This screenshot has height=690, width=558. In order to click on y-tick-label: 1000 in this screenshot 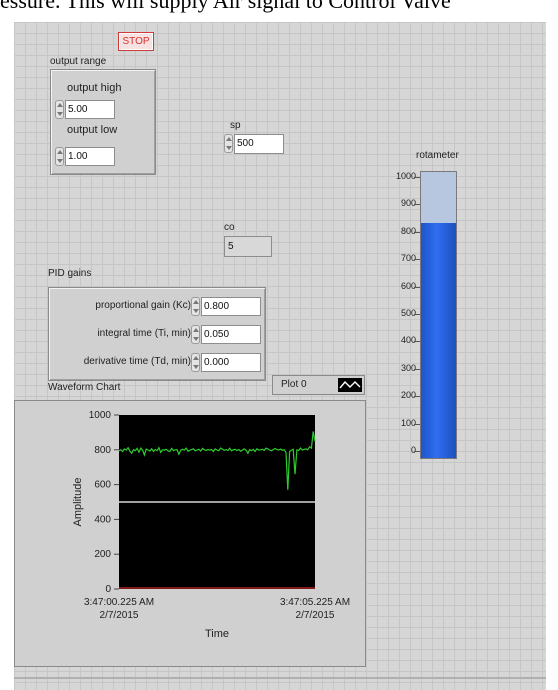, I will do `click(100, 415)`.